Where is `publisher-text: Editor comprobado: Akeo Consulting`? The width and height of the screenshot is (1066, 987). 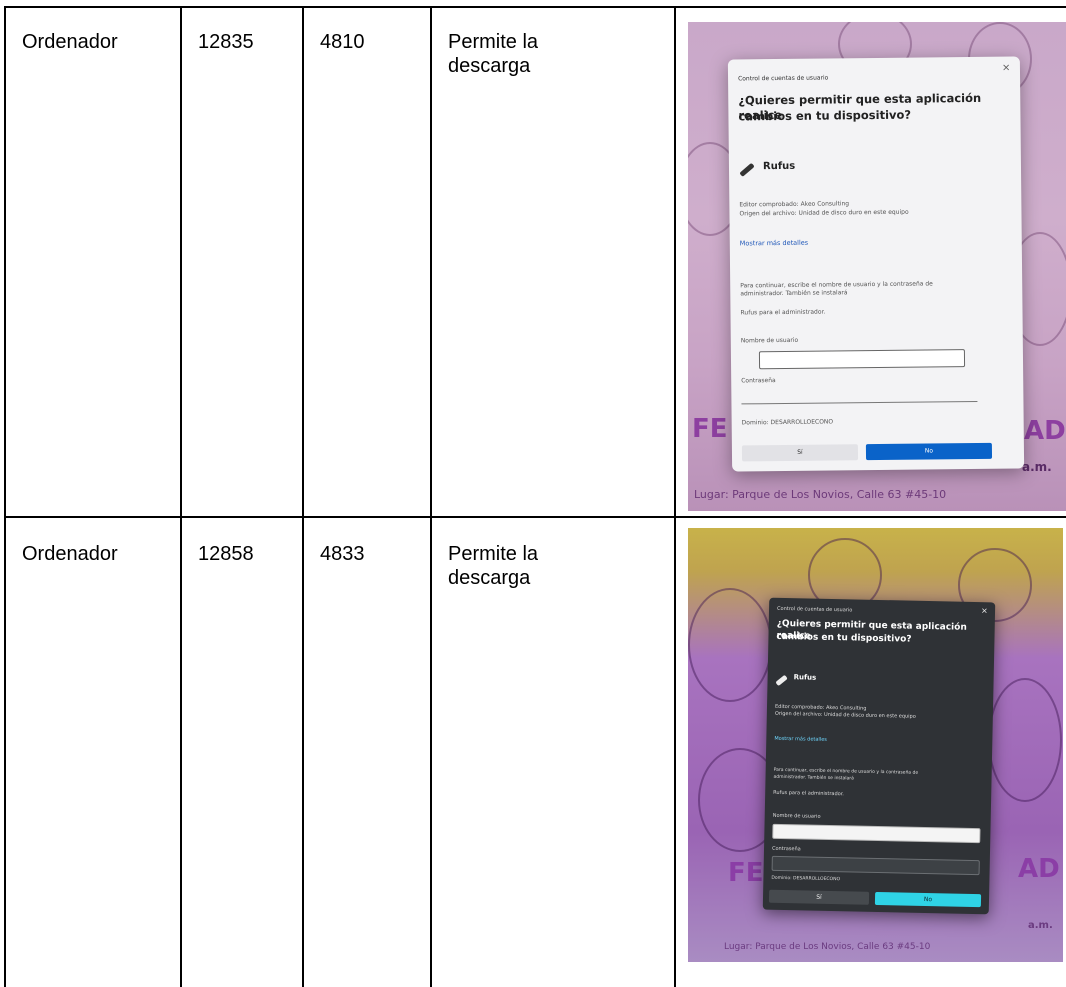
publisher-text: Editor comprobado: Akeo Consulting is located at coordinates (794, 204).